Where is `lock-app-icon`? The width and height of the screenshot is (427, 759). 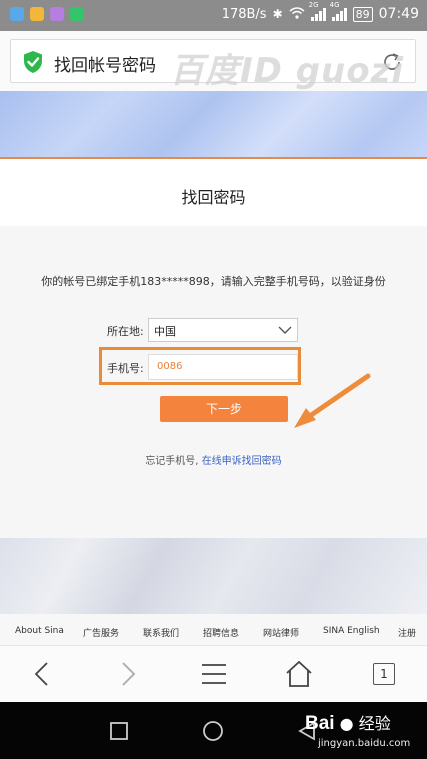 lock-app-icon is located at coordinates (37, 14).